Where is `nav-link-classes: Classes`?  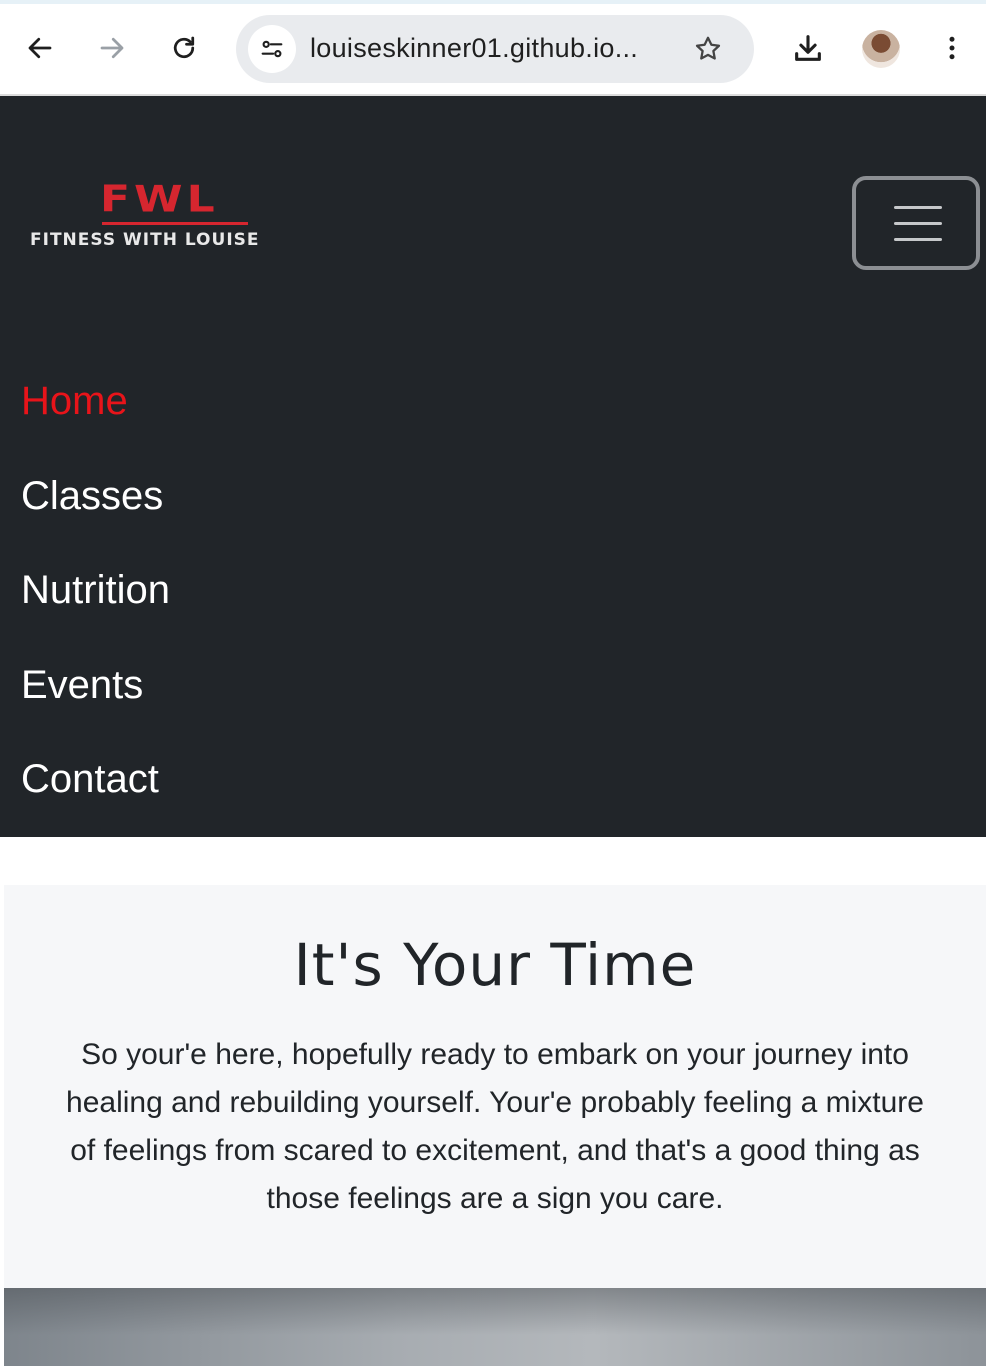
nav-link-classes: Classes is located at coordinates (95, 496).